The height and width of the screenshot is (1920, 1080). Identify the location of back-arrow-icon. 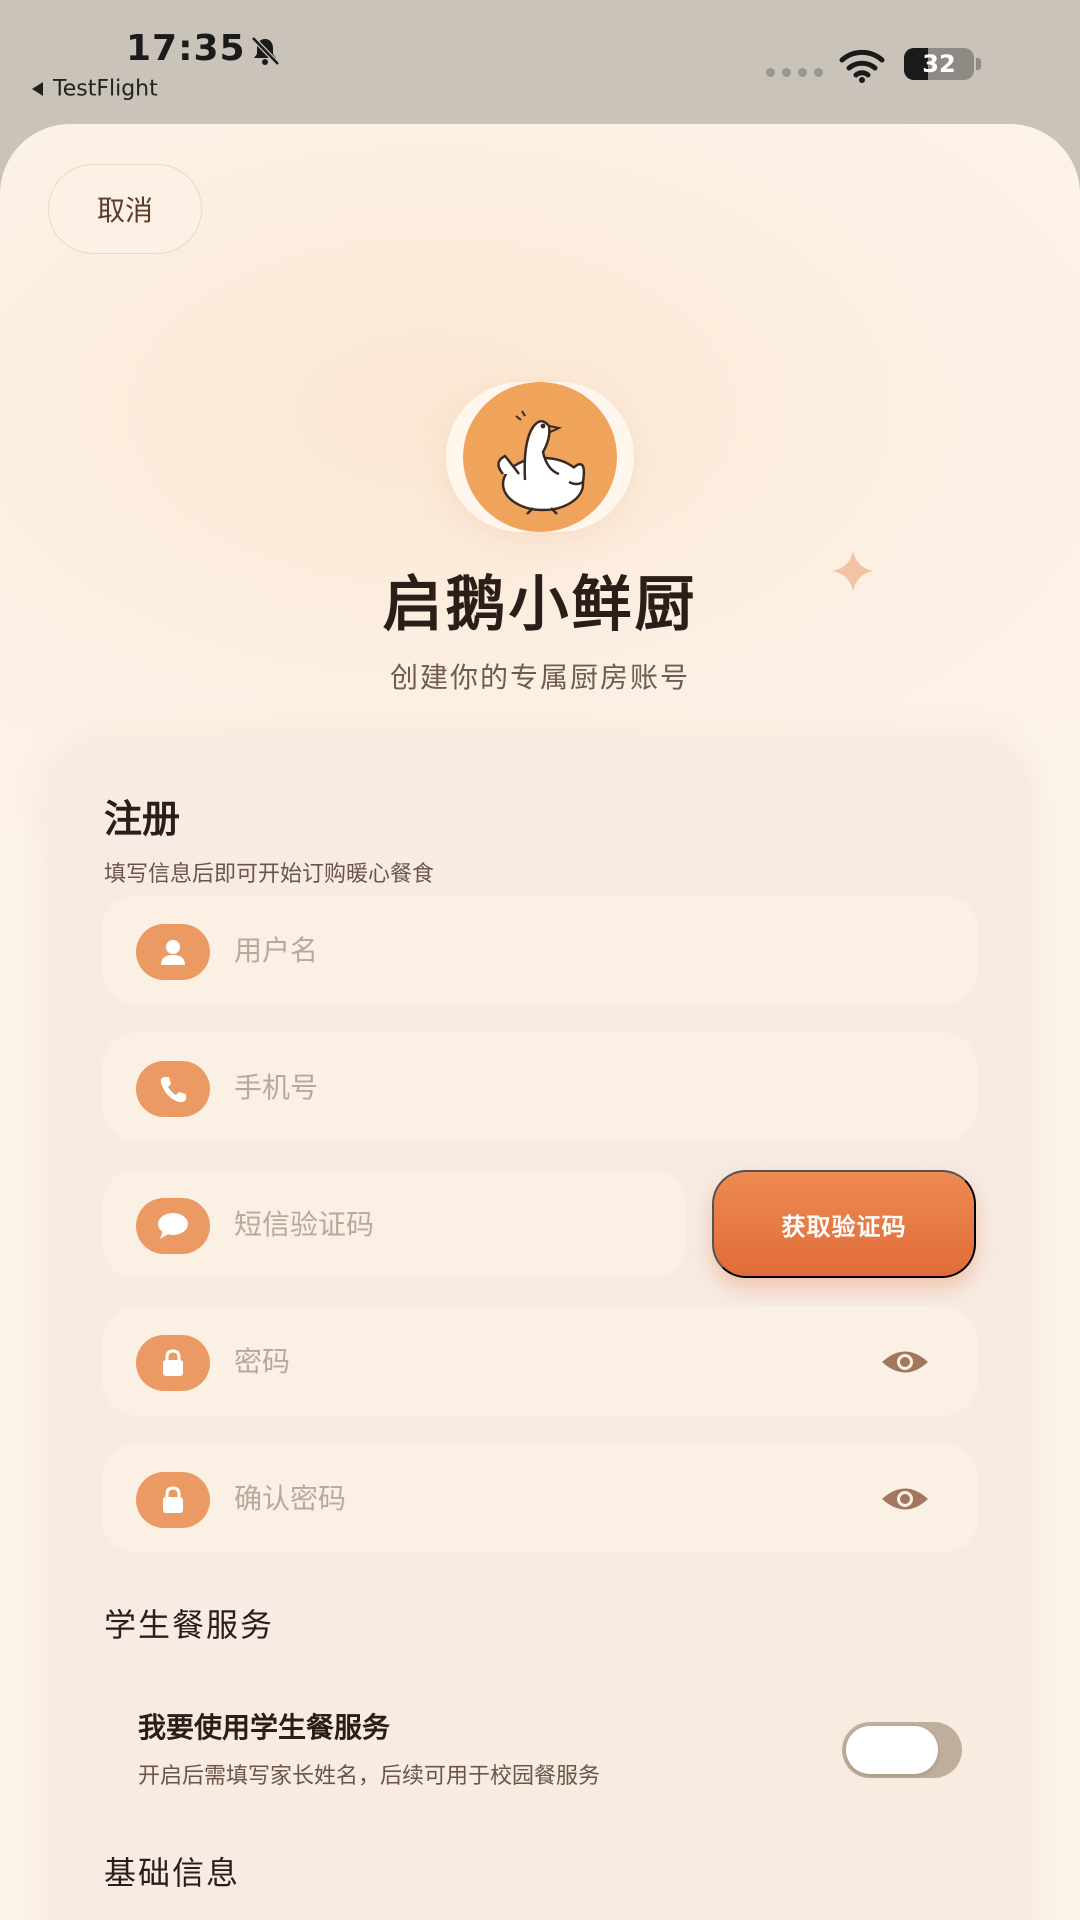
(37, 89).